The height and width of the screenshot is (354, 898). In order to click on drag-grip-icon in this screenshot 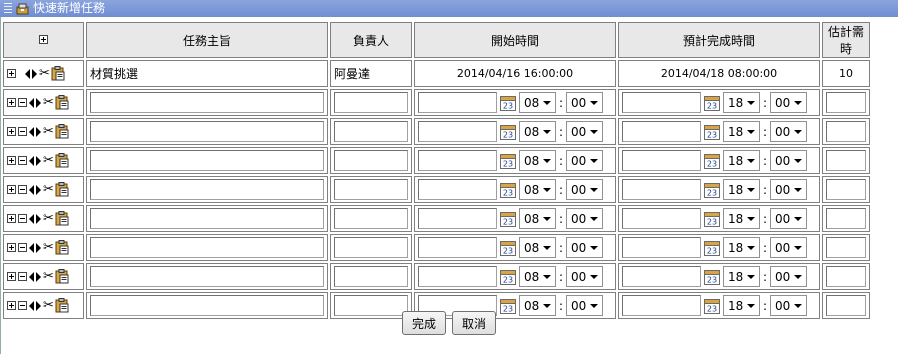, I will do `click(8, 8)`.